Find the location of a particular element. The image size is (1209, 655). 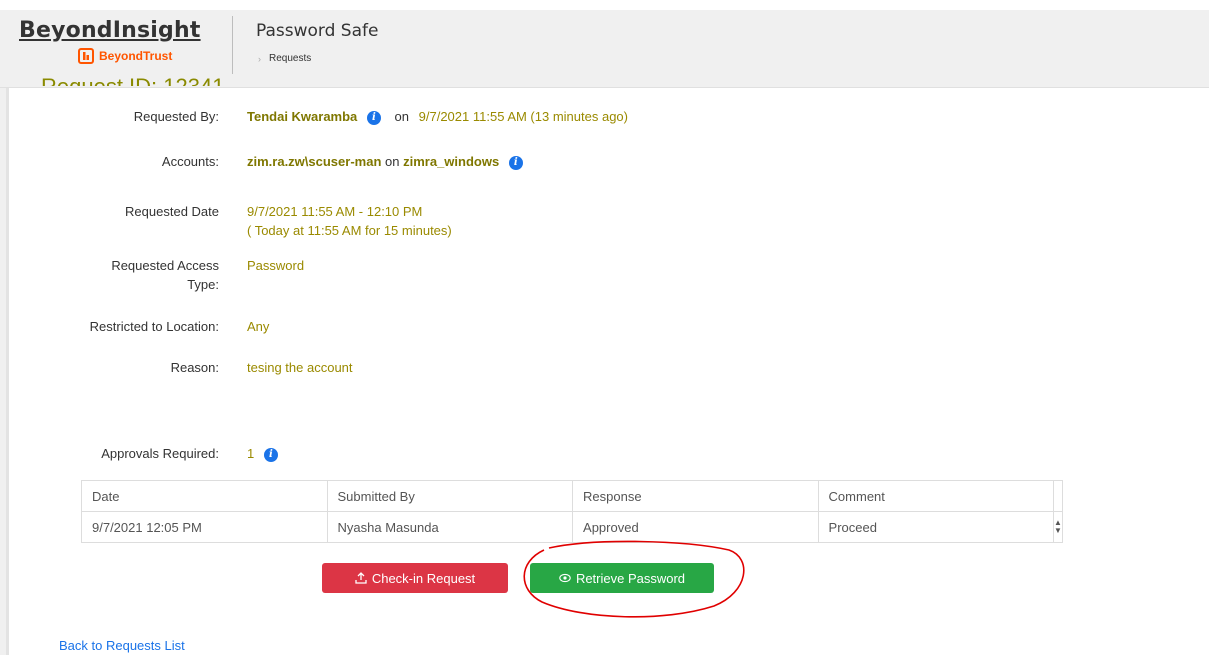

cell-comment: Proceed is located at coordinates (935, 527).